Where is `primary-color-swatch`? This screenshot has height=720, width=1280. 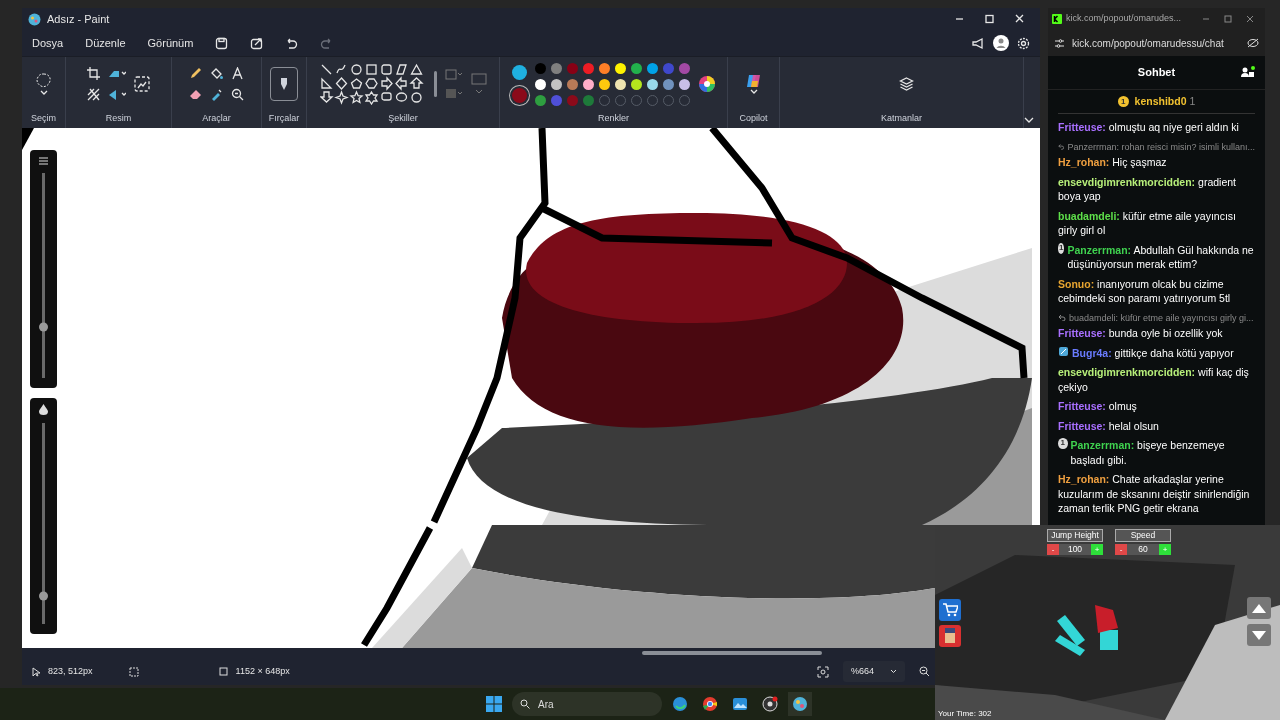
primary-color-swatch is located at coordinates (519, 73).